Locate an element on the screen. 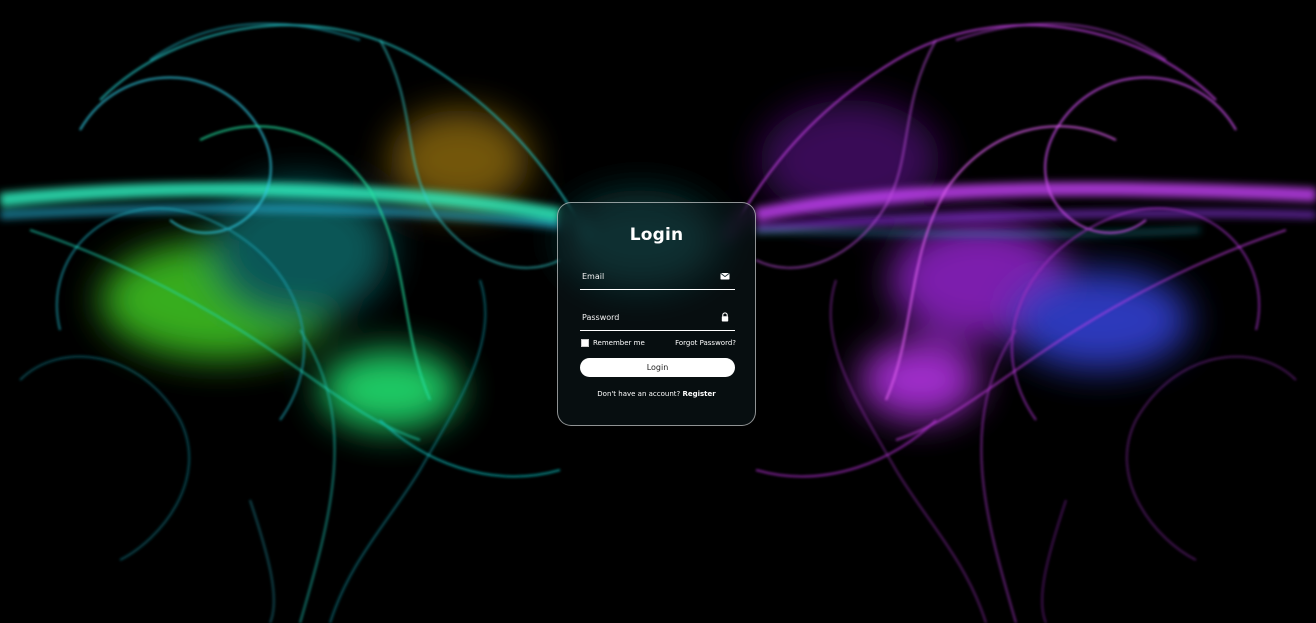 The height and width of the screenshot is (623, 1316). mail-icon is located at coordinates (725, 276).